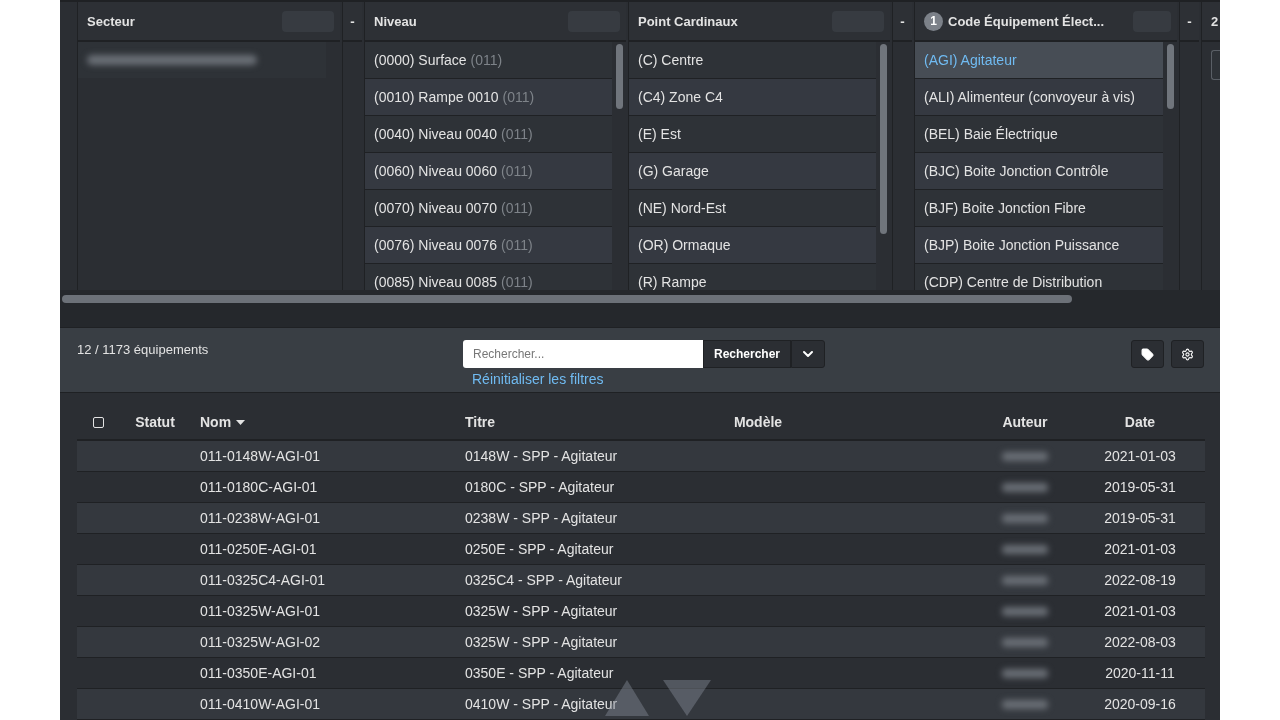  What do you see at coordinates (747, 354) in the screenshot?
I see `search-button: Rechercher` at bounding box center [747, 354].